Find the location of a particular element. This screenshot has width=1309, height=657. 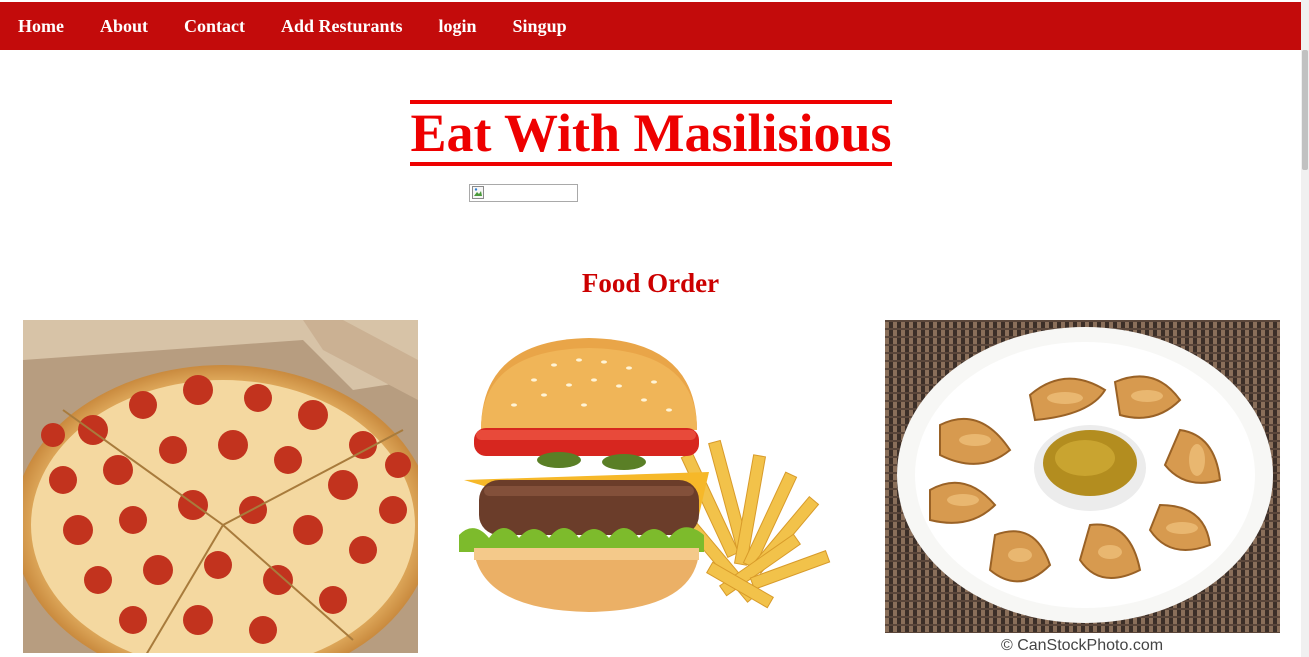

nav-add-restaurants-link: Add Resturants is located at coordinates (342, 26).